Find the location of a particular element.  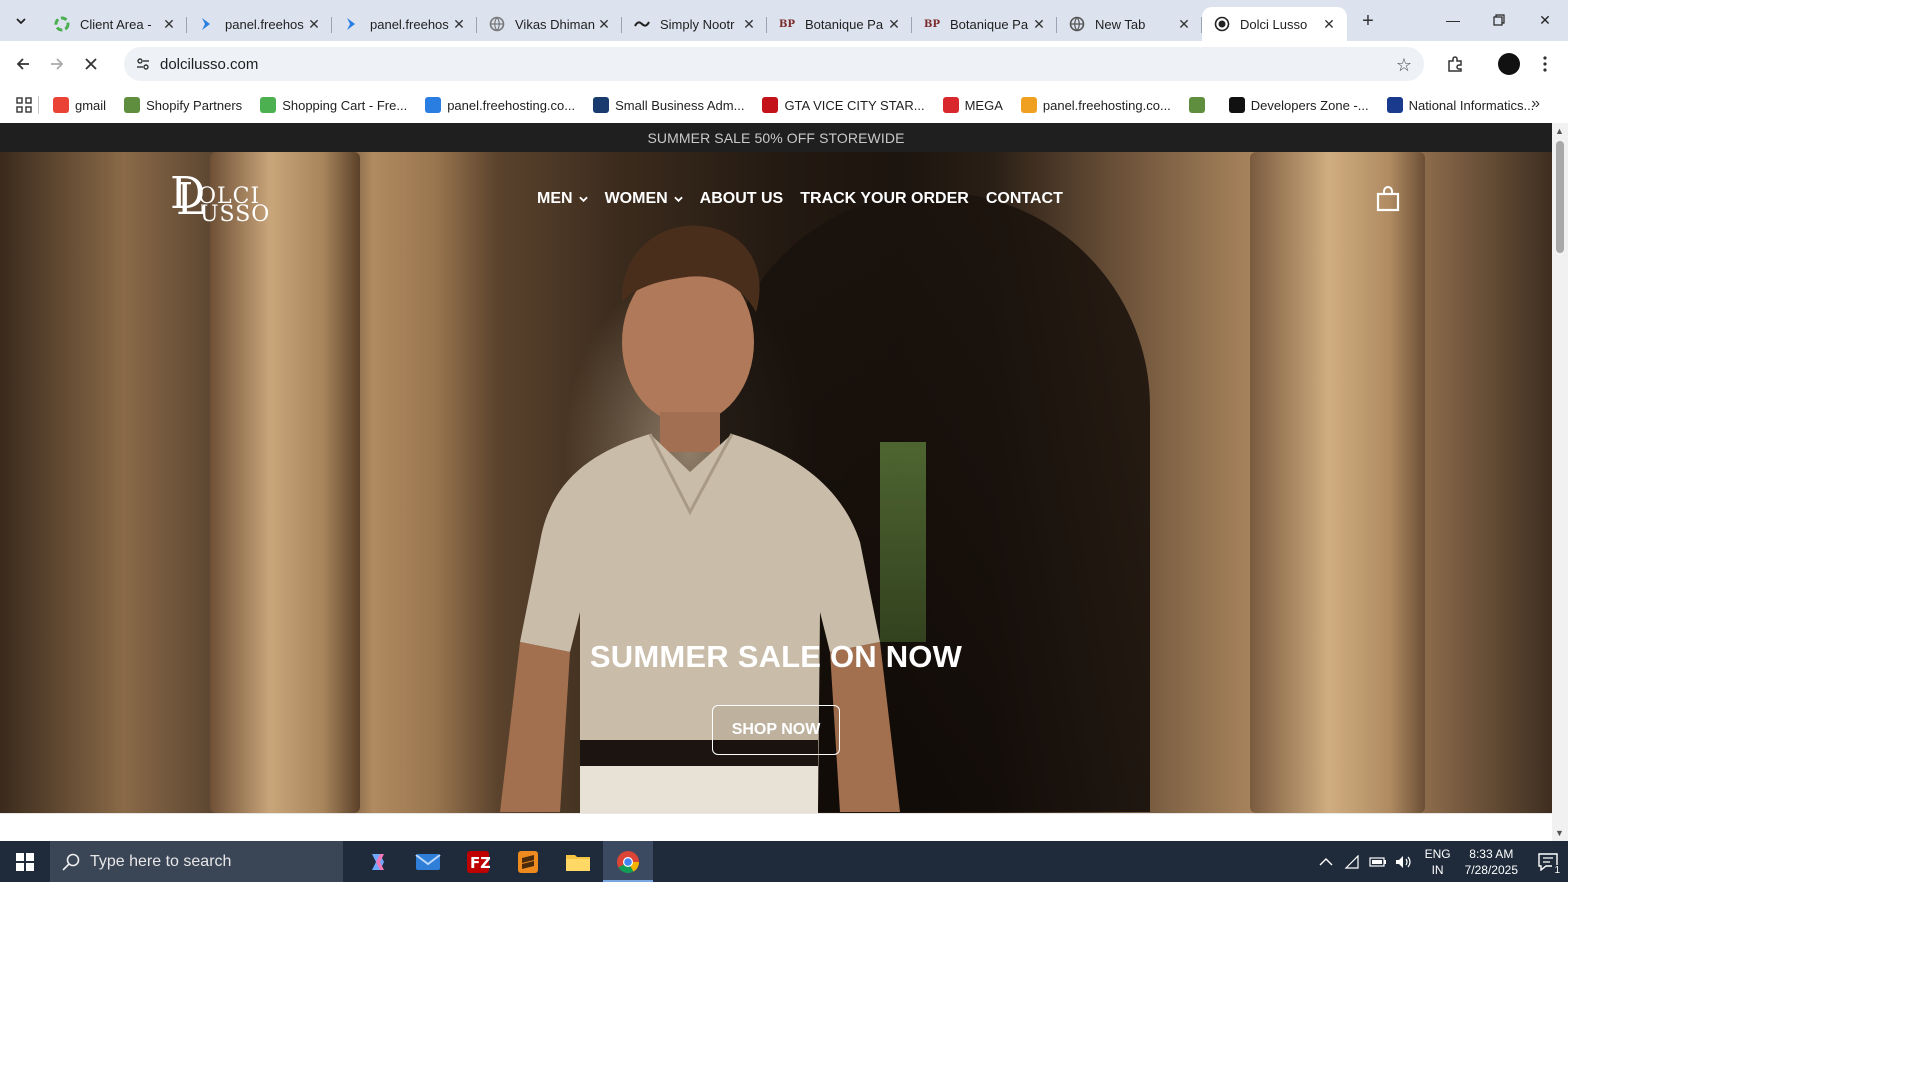

window-controls: — ✕ is located at coordinates (1499, 20).